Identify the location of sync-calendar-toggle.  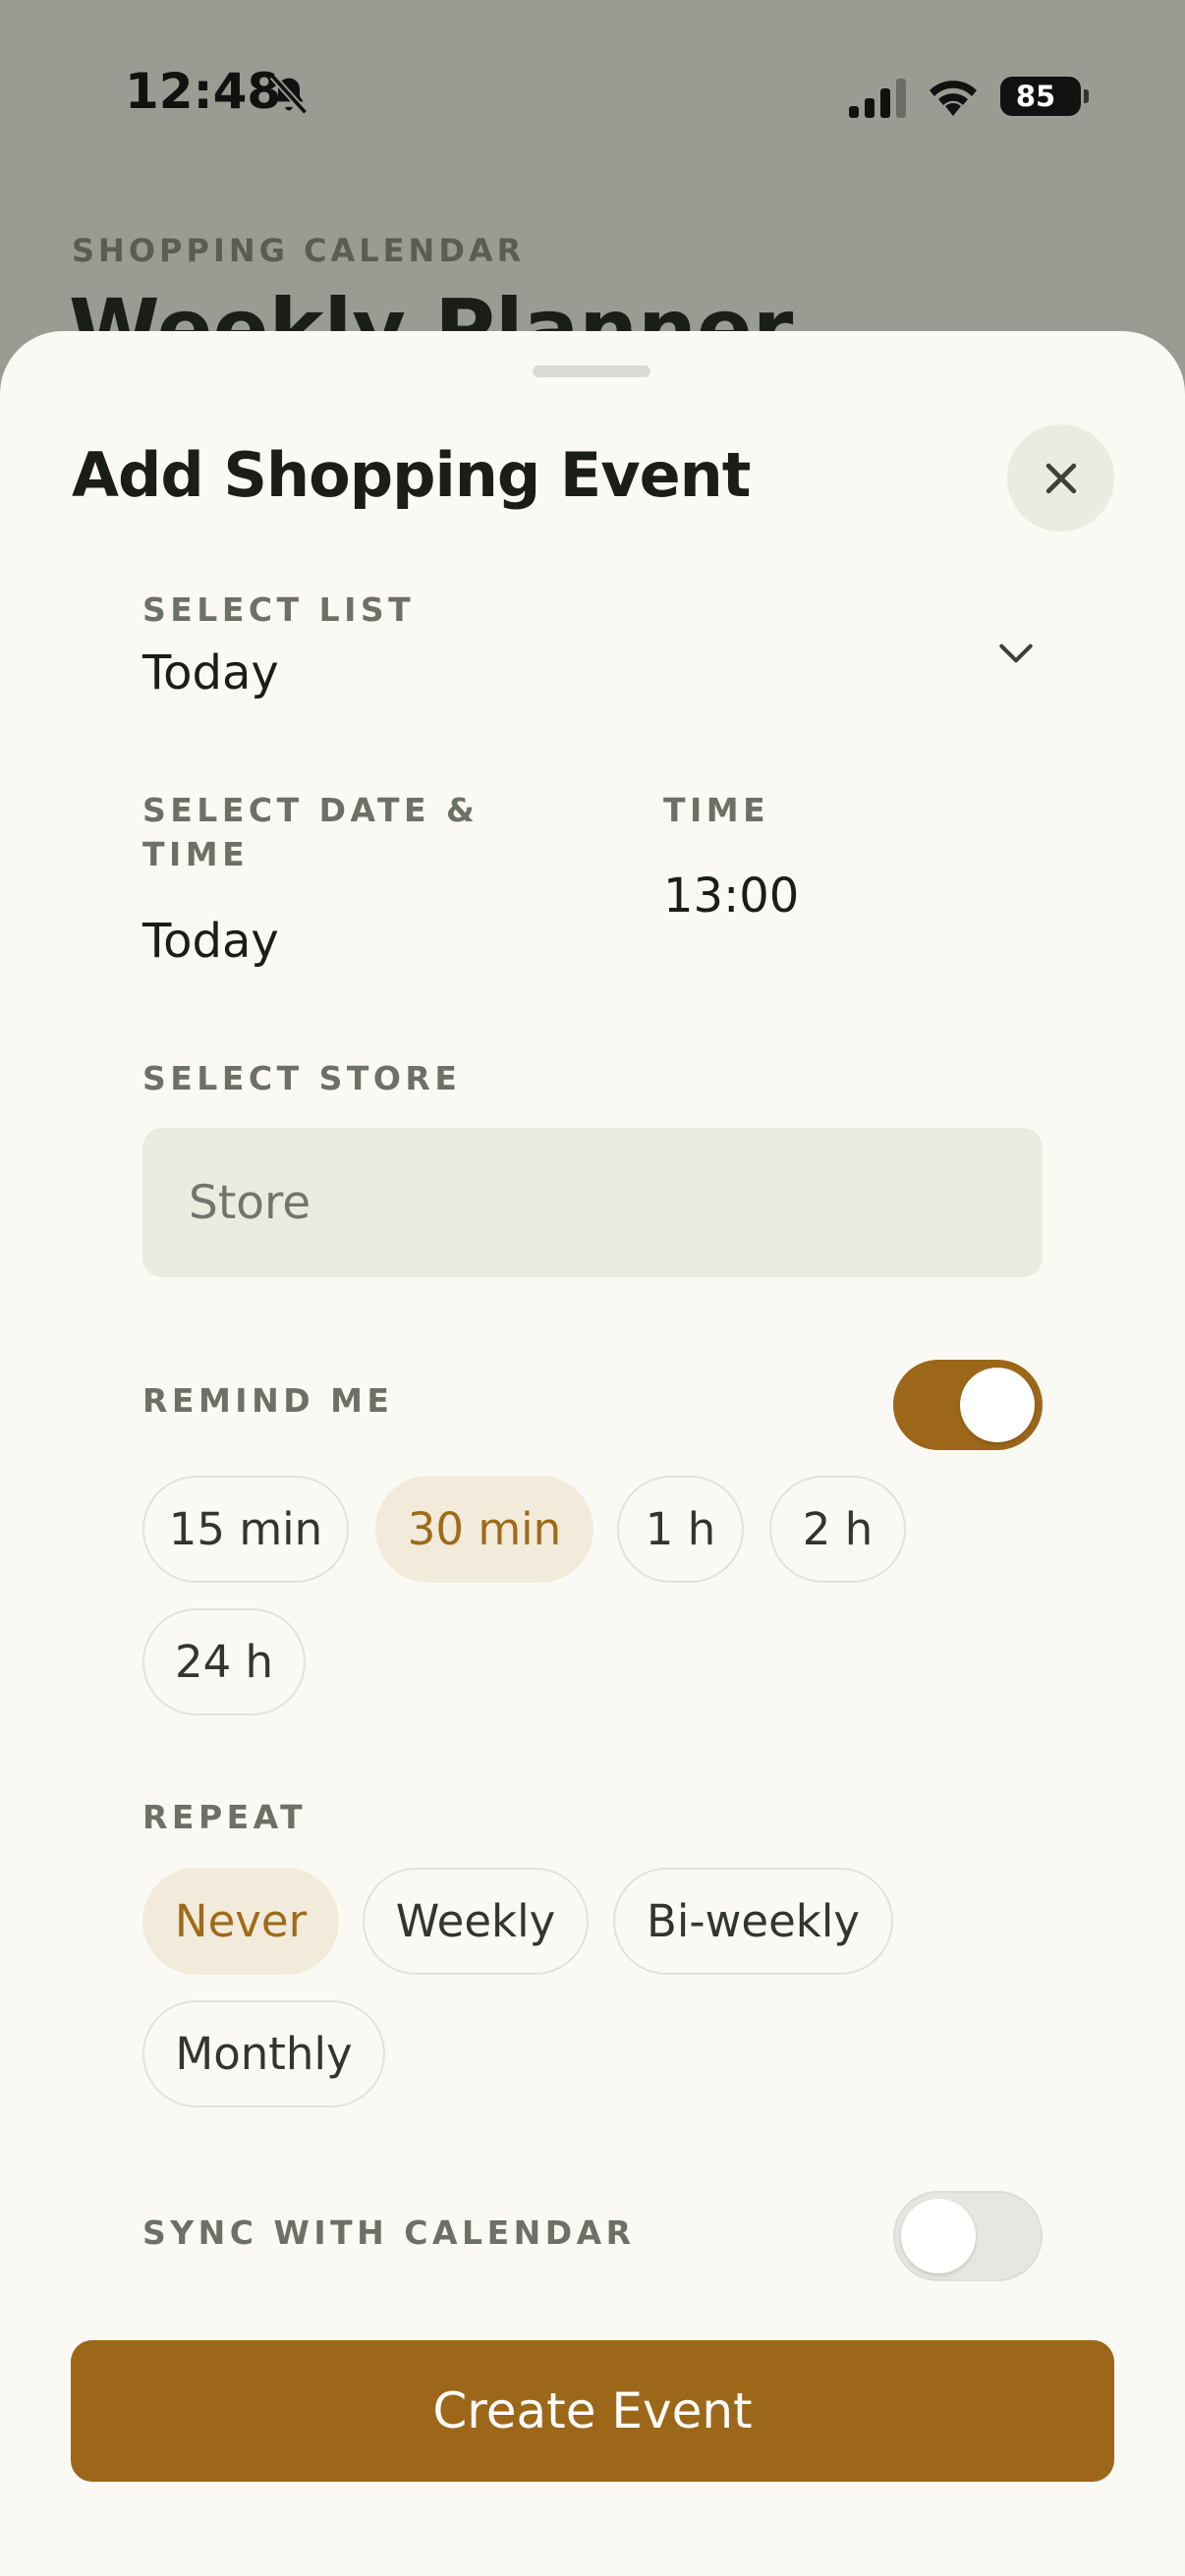
(968, 2236).